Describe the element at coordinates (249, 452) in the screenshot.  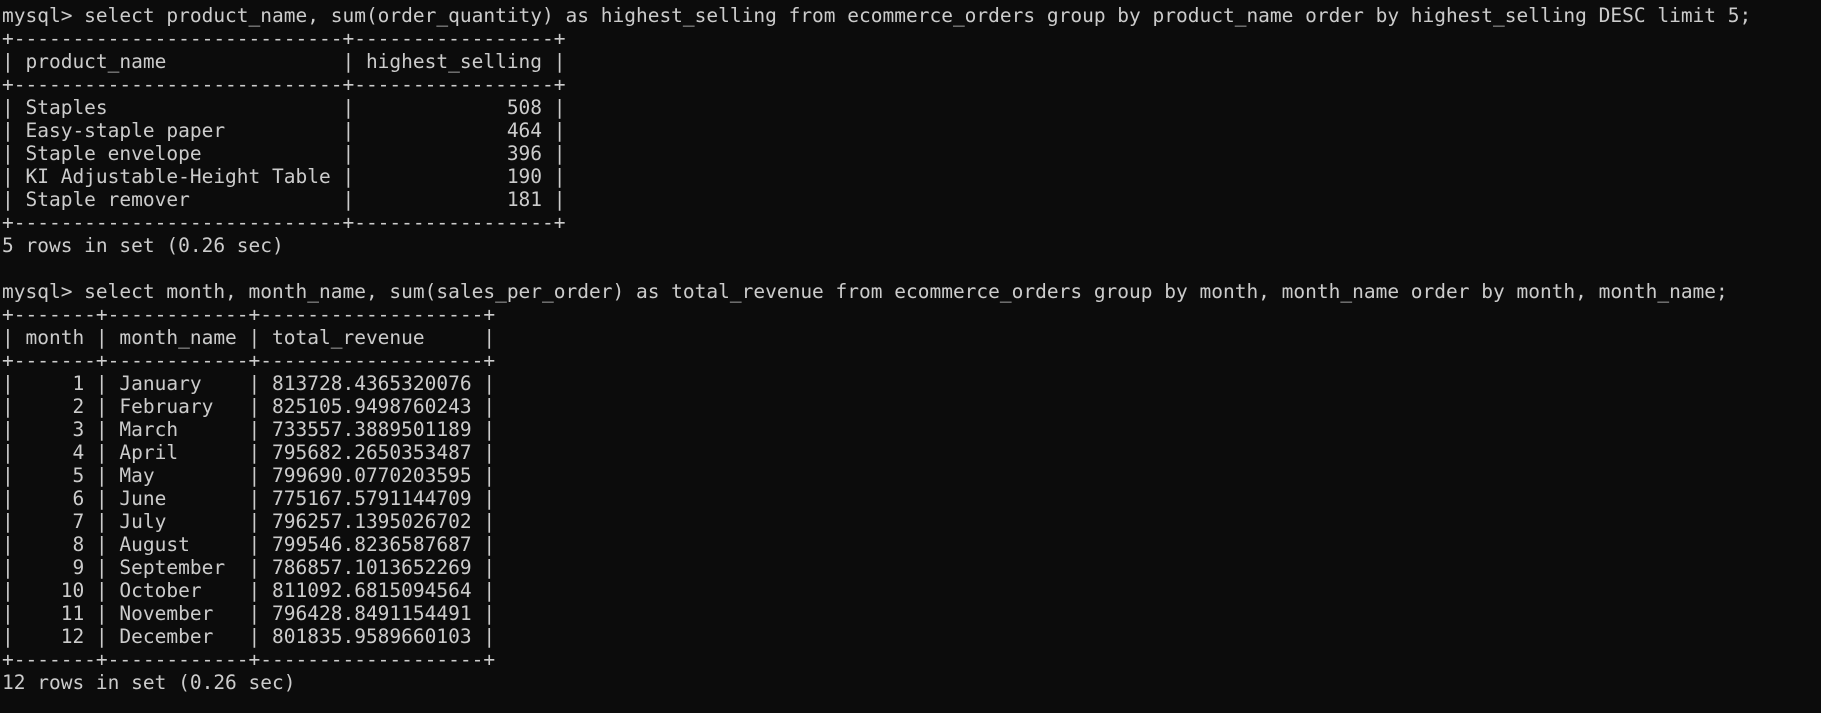
I see `table-row: | 4 | April | 795682.2650353487 |` at that location.